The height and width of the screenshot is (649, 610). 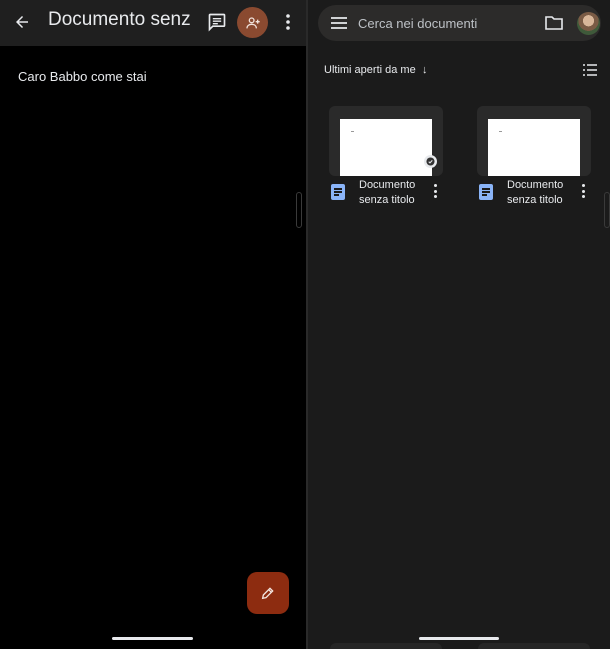 What do you see at coordinates (119, 20) in the screenshot?
I see `document-title: Documento senza titolo` at bounding box center [119, 20].